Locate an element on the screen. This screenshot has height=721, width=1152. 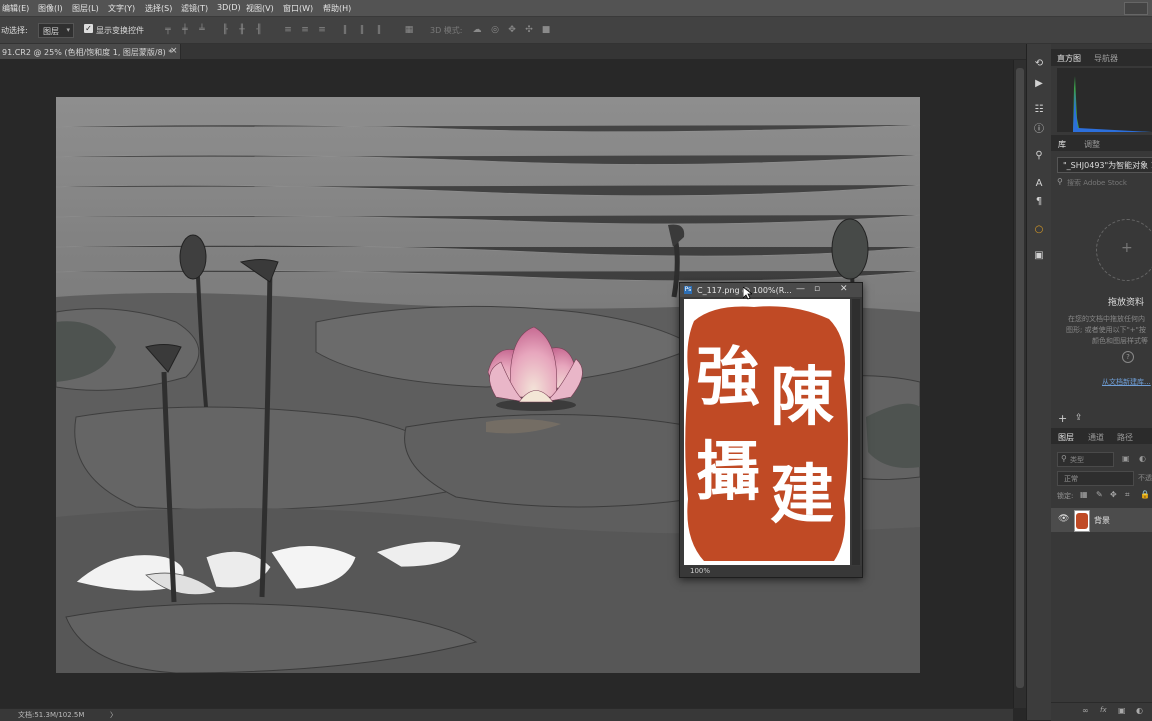
properties-icon: ☷ is located at coordinates (1039, 110).